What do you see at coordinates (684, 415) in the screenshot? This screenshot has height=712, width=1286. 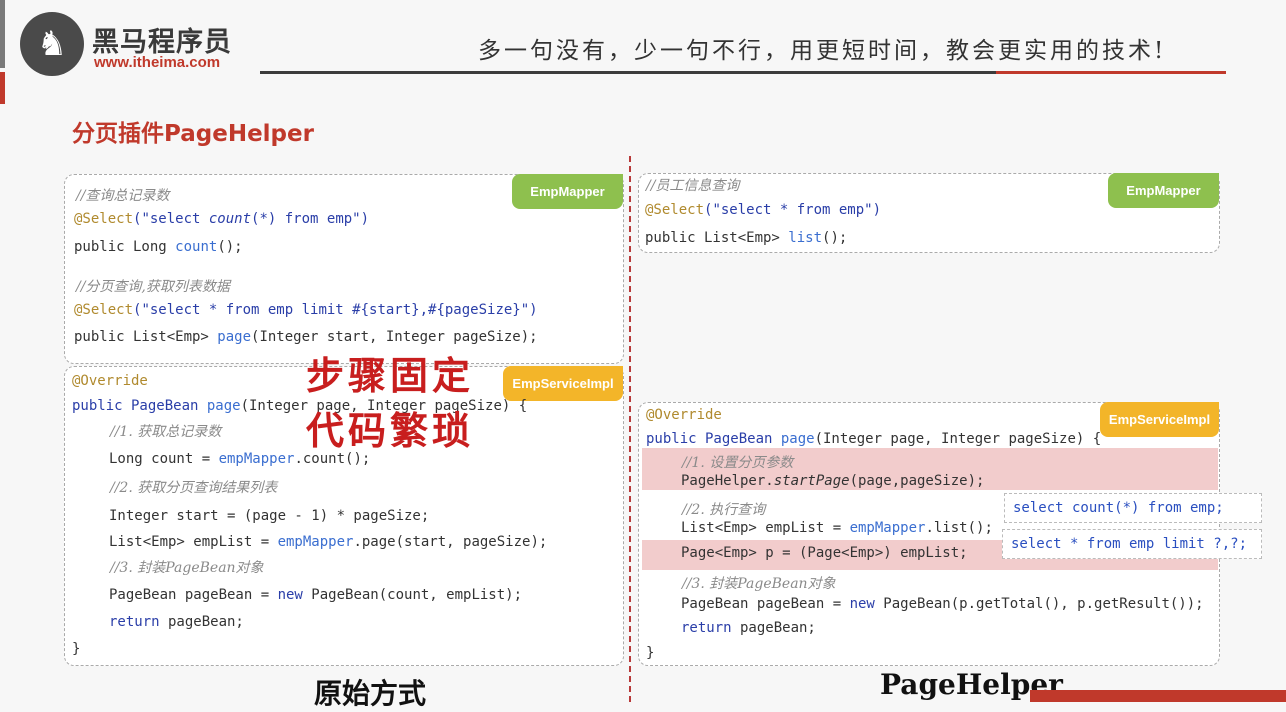 I see `right-service-override: @Override` at bounding box center [684, 415].